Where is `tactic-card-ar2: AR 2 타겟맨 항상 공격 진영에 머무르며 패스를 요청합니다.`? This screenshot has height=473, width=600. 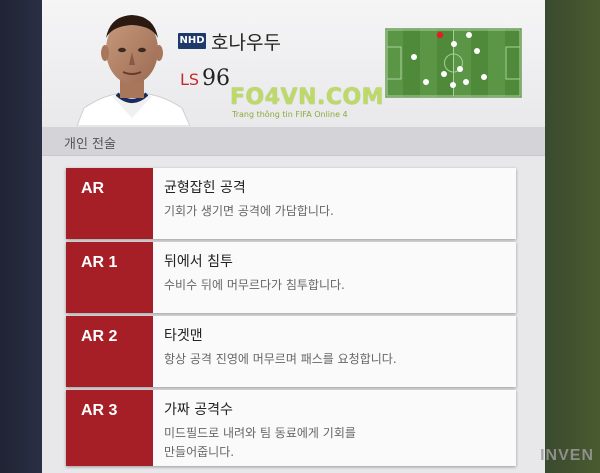
tactic-card-ar2: AR 2 타겟맨 항상 공격 진영에 머무르며 패스를 요청합니다. is located at coordinates (291, 351).